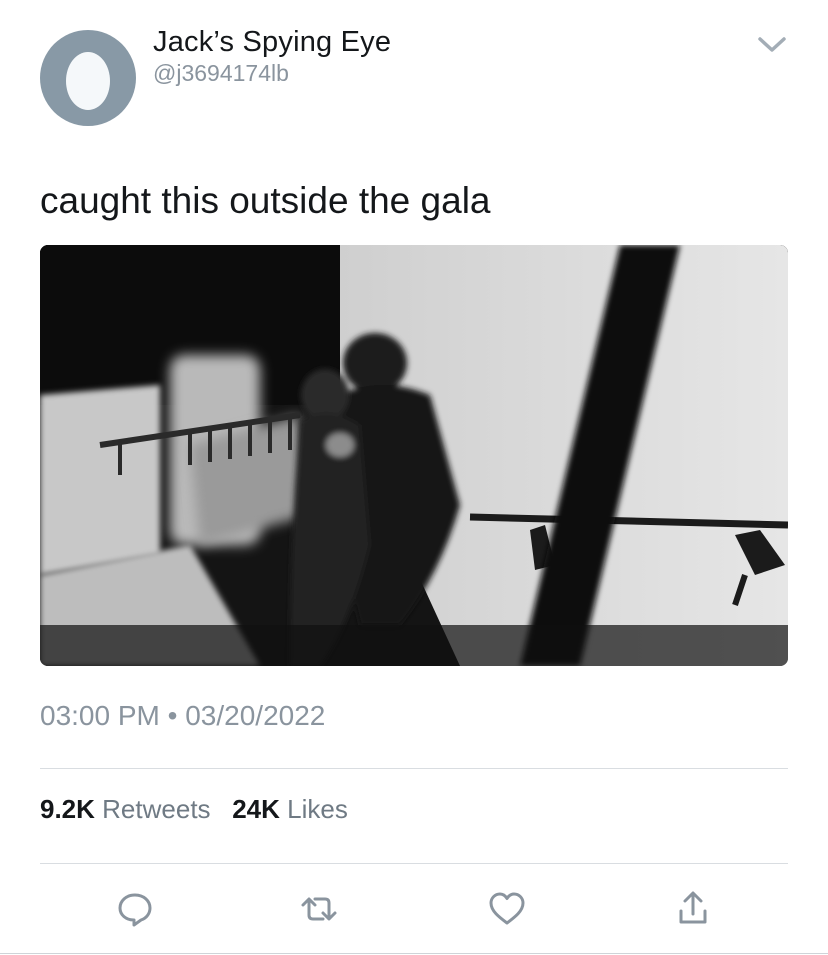  I want to click on bottom-border, so click(414, 953).